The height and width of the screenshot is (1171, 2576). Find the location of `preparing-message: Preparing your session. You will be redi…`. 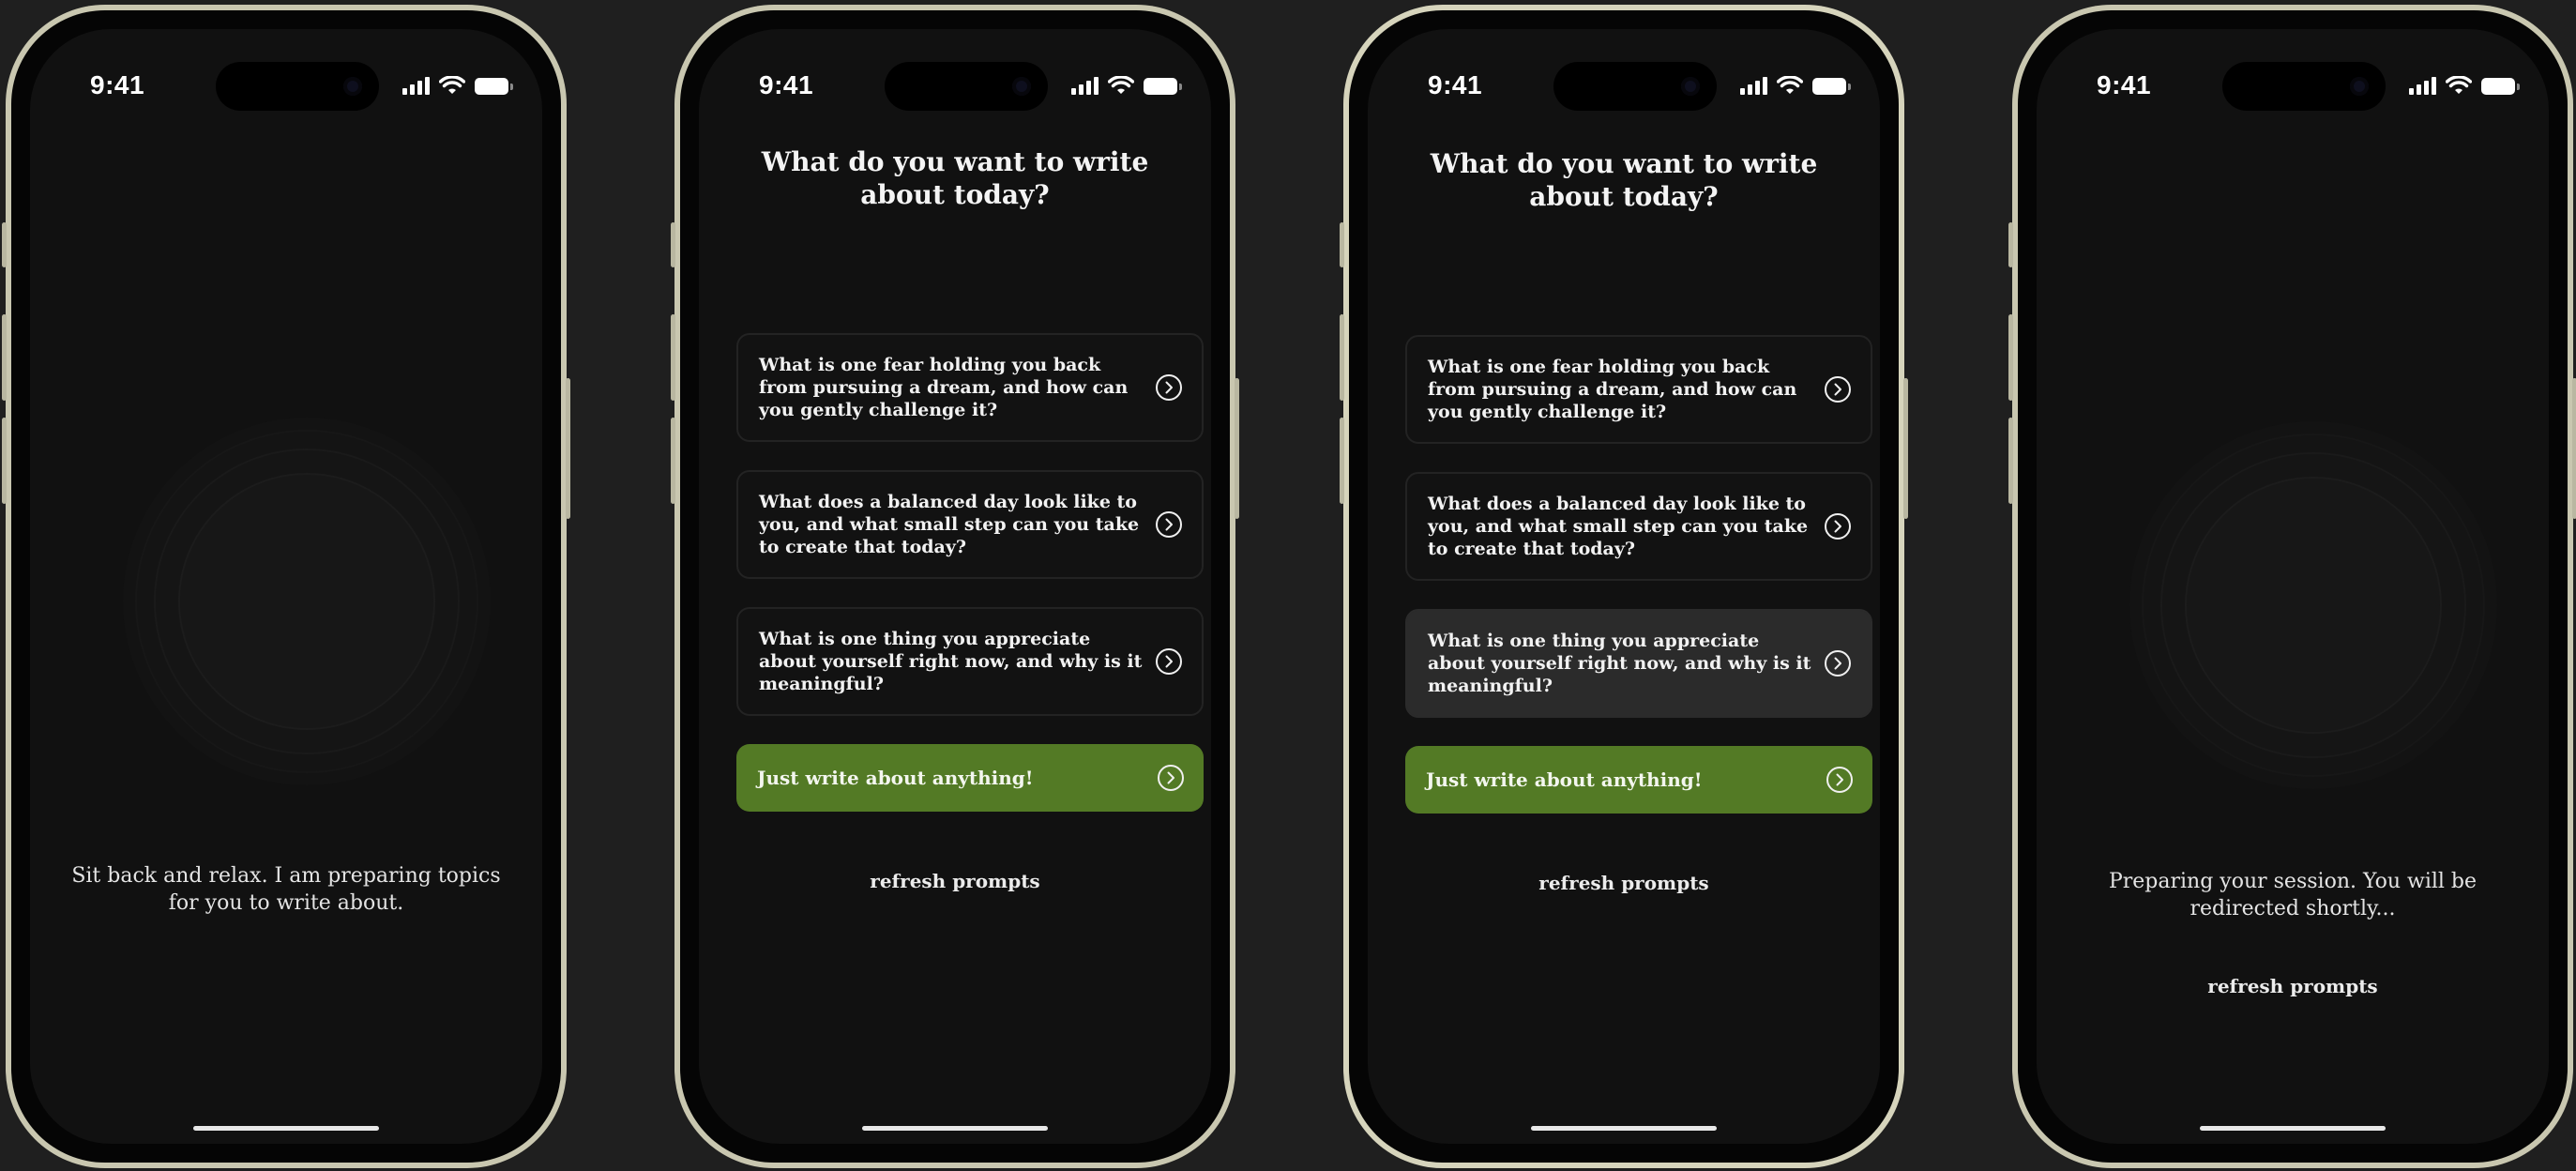

preparing-message: Preparing your session. You will be redi… is located at coordinates (2293, 895).